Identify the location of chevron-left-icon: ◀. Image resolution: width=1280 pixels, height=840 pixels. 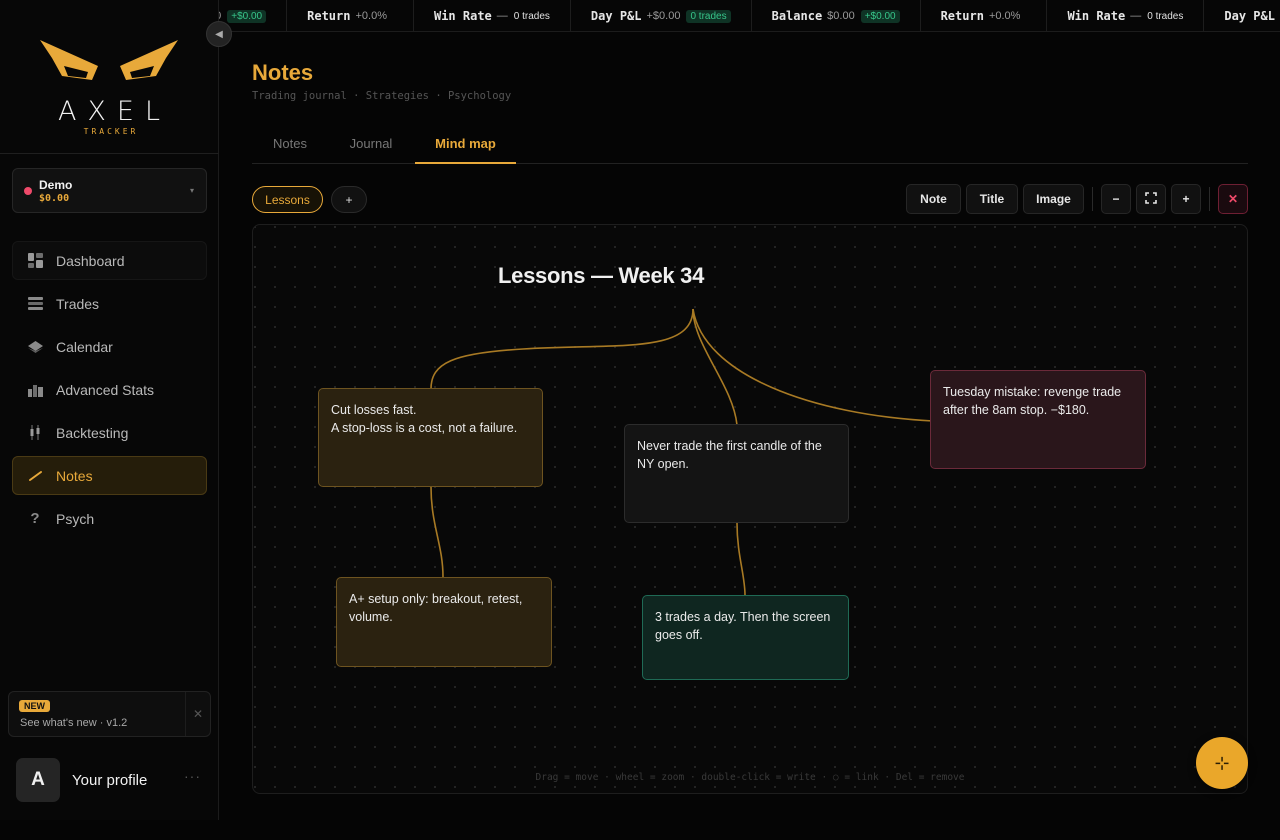
(219, 34).